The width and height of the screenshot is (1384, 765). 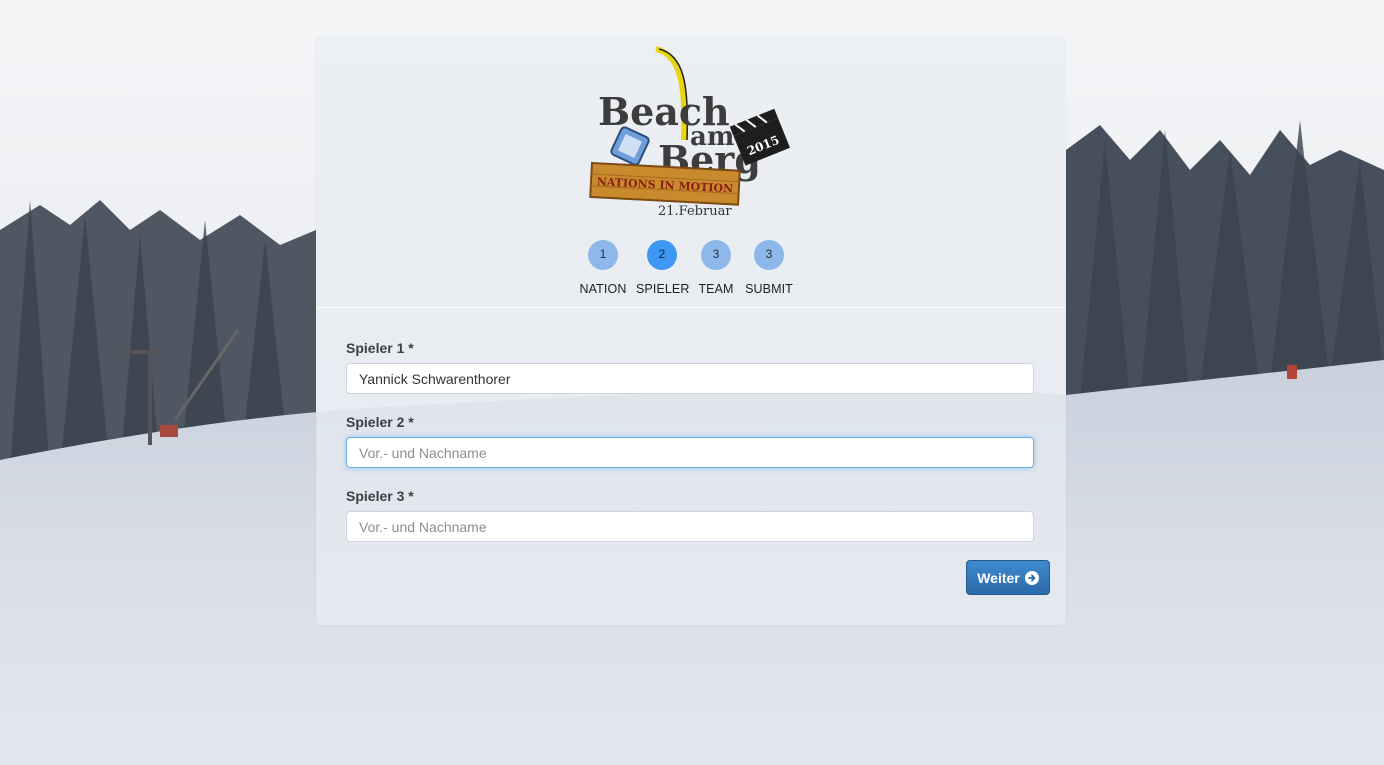 I want to click on step-submit: 3 SUBMIT, so click(x=769, y=268).